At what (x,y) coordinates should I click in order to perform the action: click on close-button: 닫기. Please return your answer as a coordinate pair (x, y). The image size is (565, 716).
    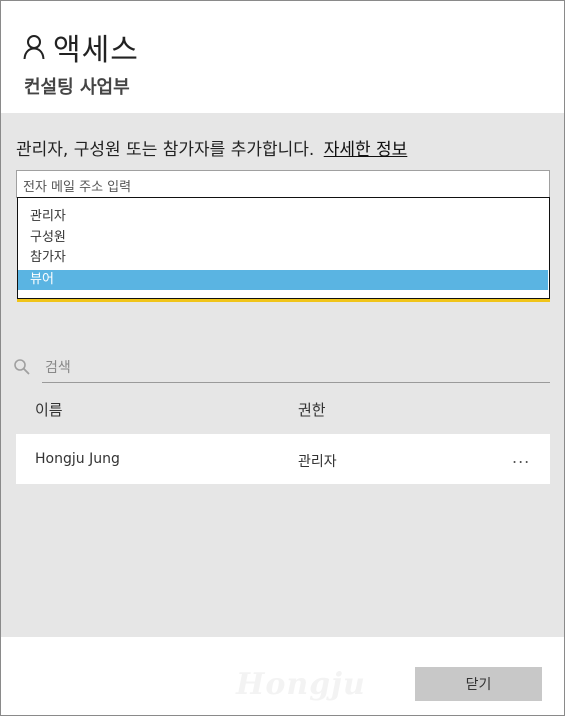
    Looking at the image, I should click on (478, 684).